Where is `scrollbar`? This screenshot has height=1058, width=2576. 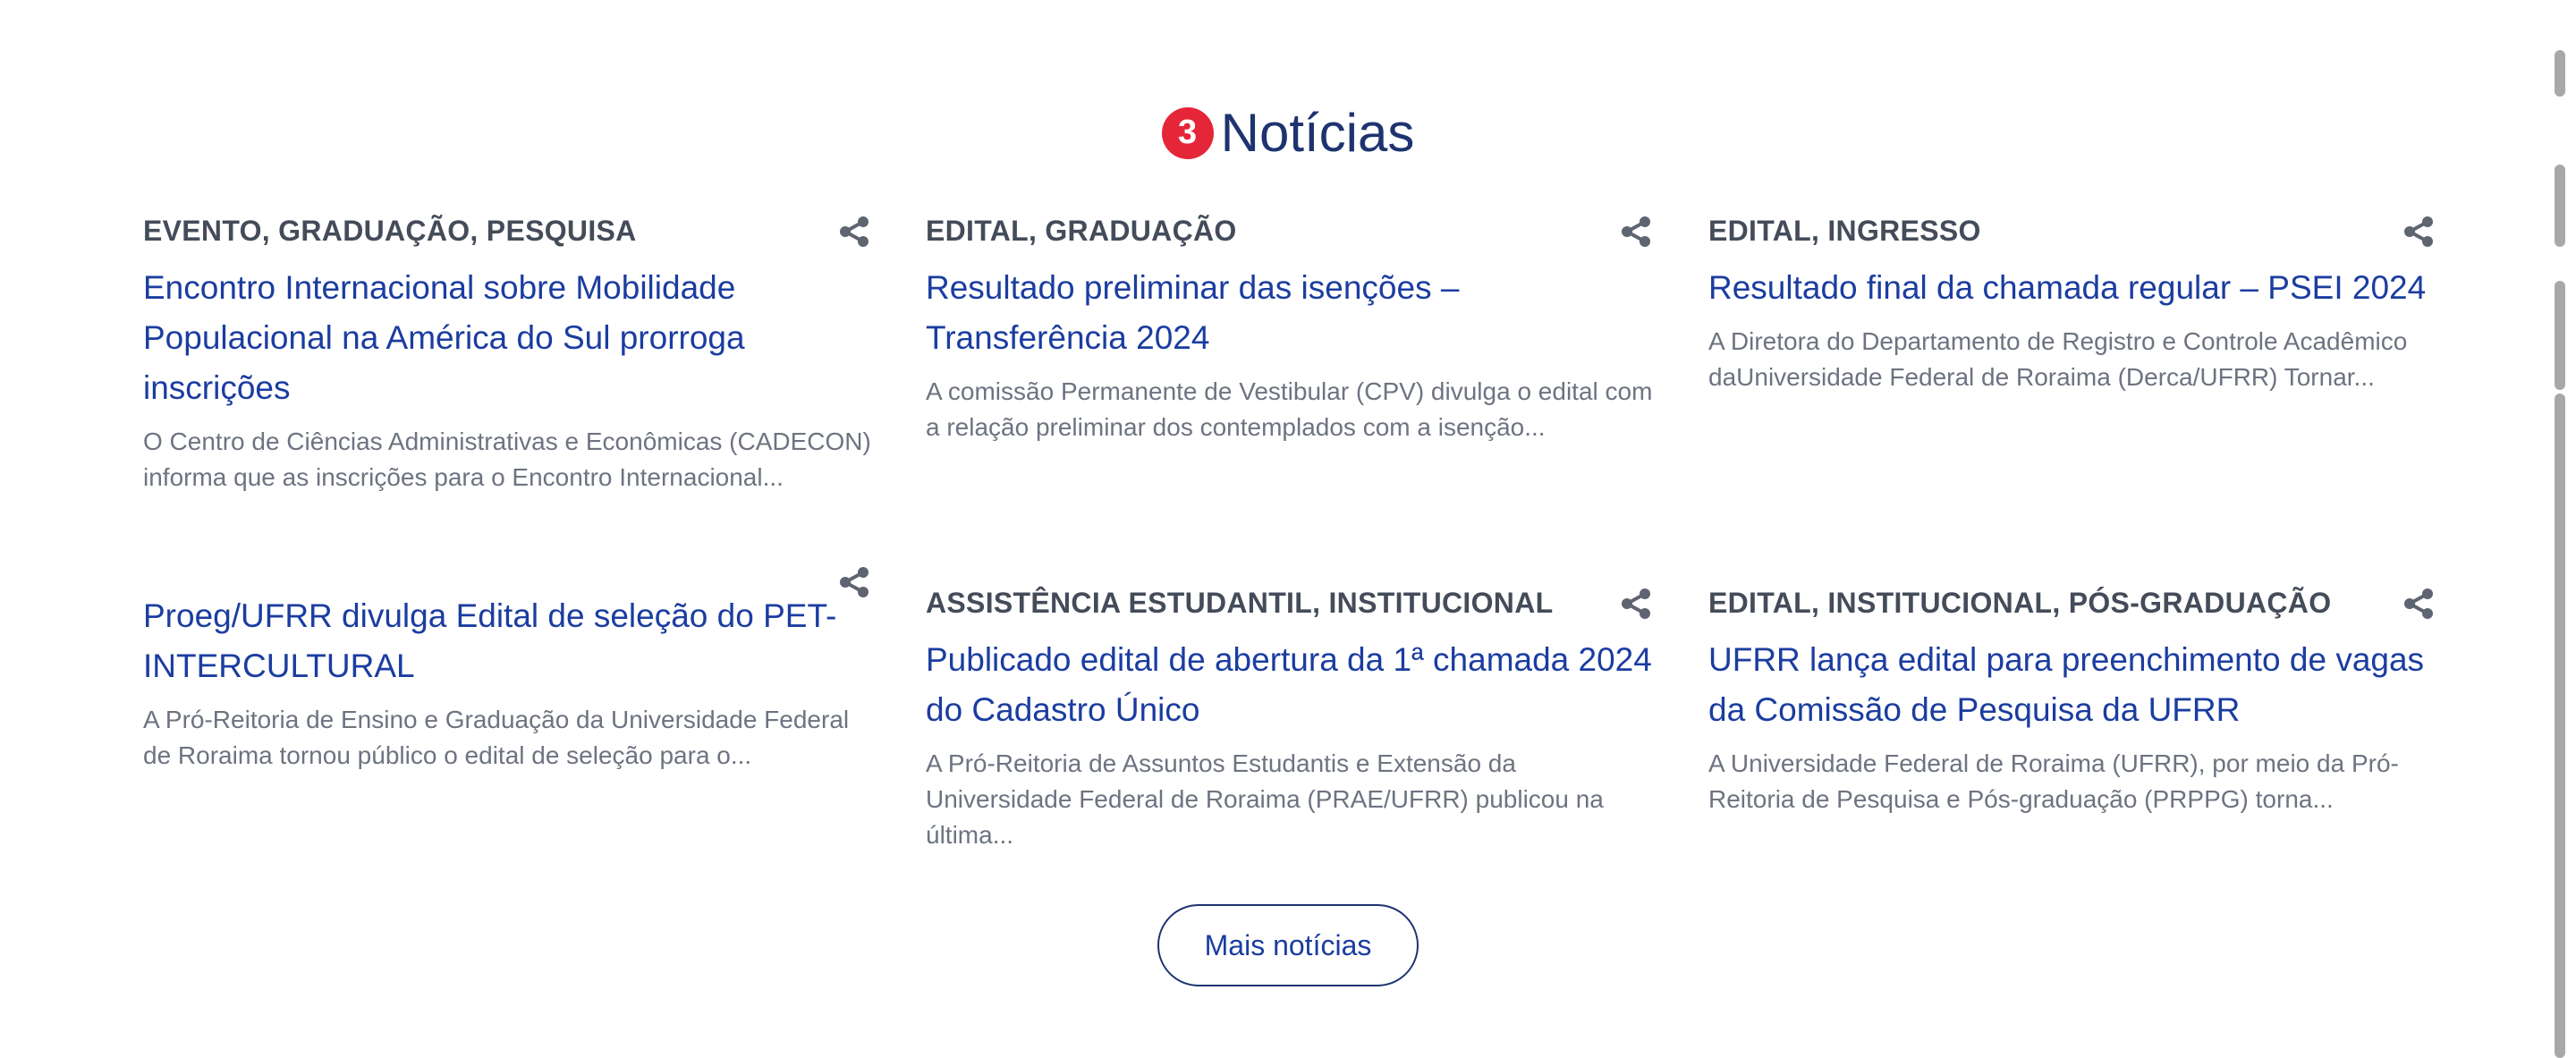
scrollbar is located at coordinates (2560, 529).